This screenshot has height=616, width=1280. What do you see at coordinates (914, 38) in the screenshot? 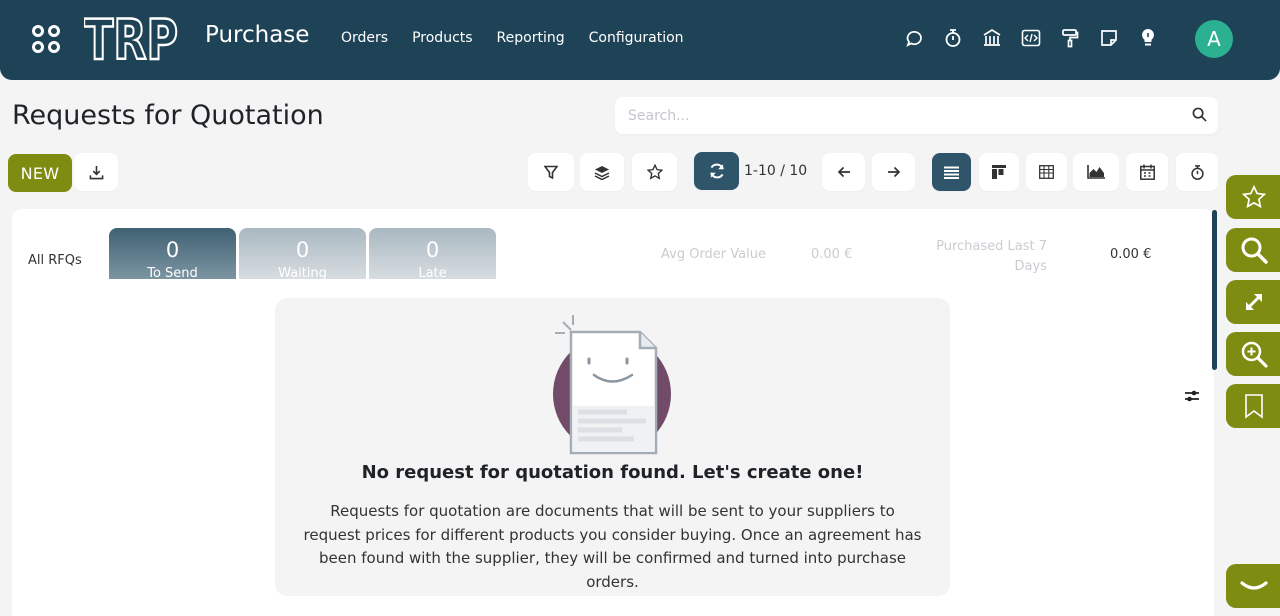
I see `chat-icon` at bounding box center [914, 38].